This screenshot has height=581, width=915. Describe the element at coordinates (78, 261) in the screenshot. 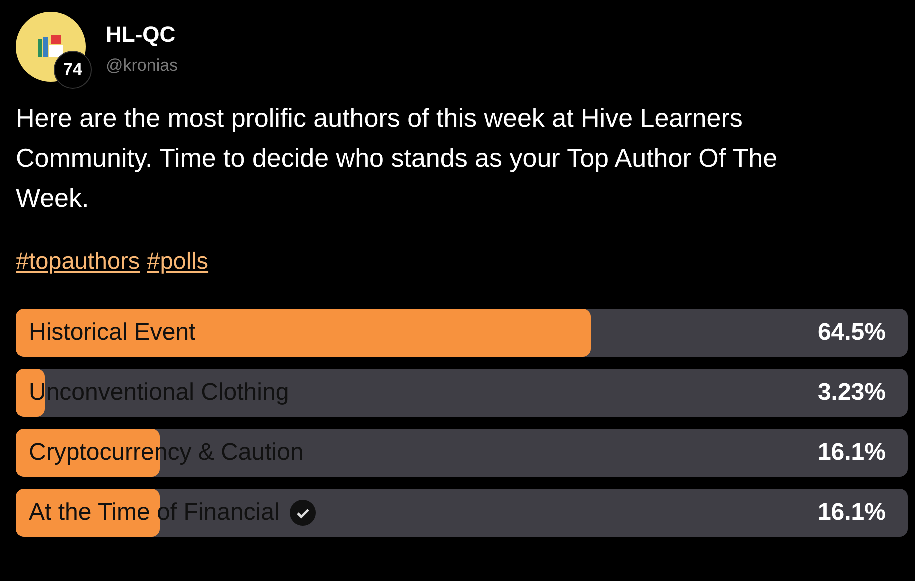

I see `hashtag-link: #topauthors` at that location.